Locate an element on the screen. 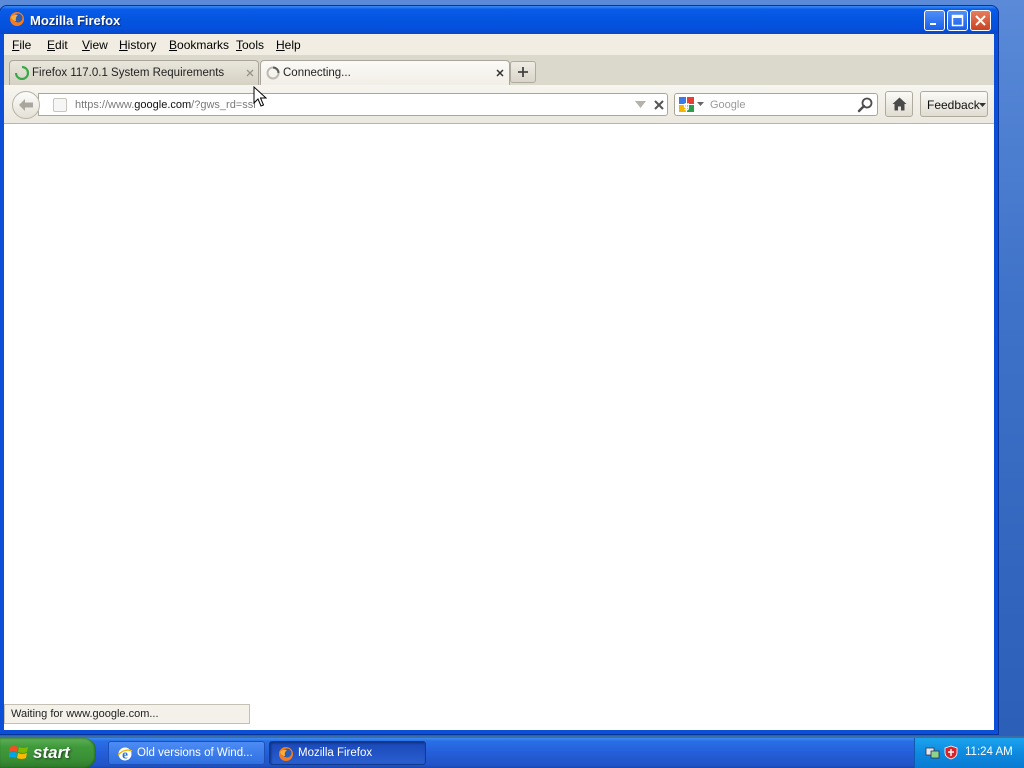 Image resolution: width=1024 pixels, height=768 pixels. site-identity-icon is located at coordinates (60, 105).